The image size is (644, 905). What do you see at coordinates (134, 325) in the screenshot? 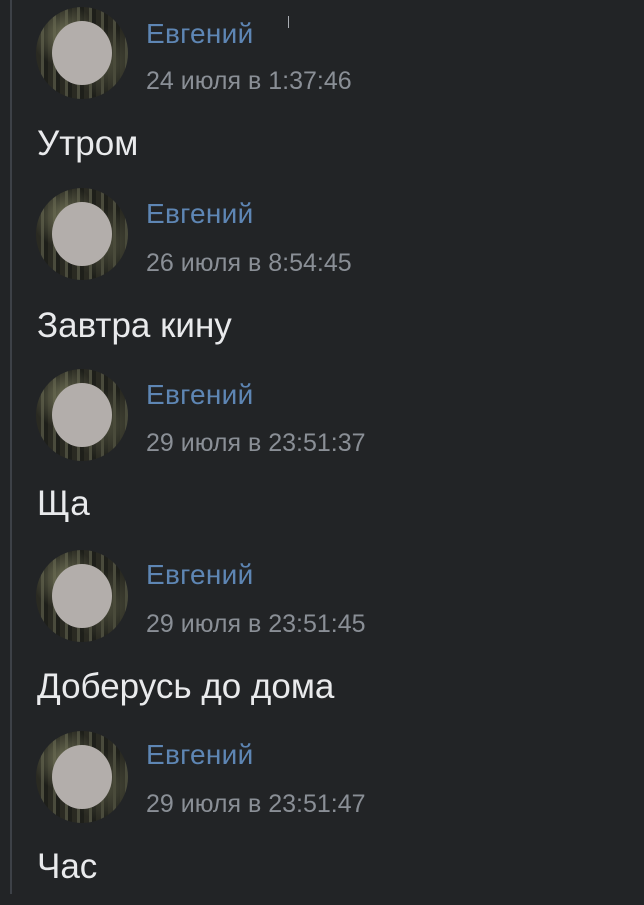
I see `message-text: Завтра кину` at bounding box center [134, 325].